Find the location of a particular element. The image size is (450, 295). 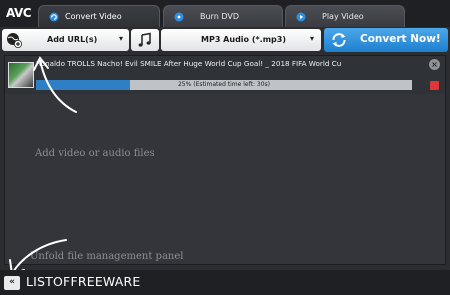

arrow-icon is located at coordinates (43, 166).